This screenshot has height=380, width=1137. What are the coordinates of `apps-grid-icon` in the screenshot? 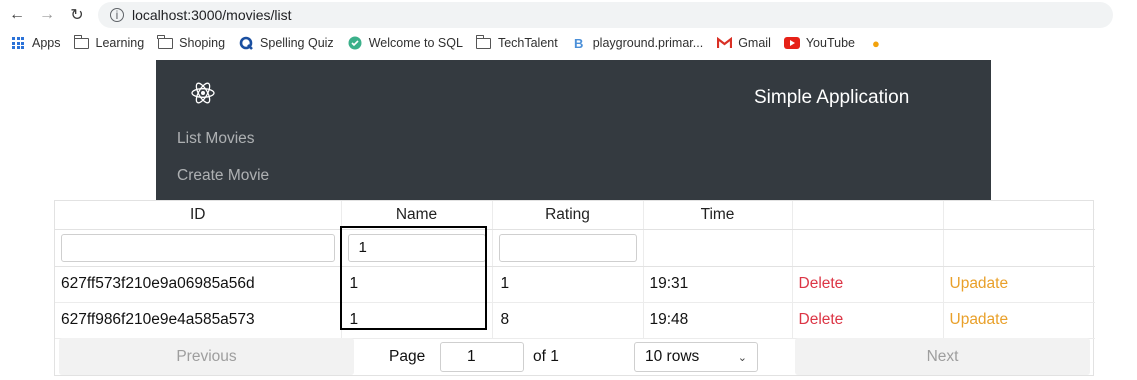 It's located at (18, 43).